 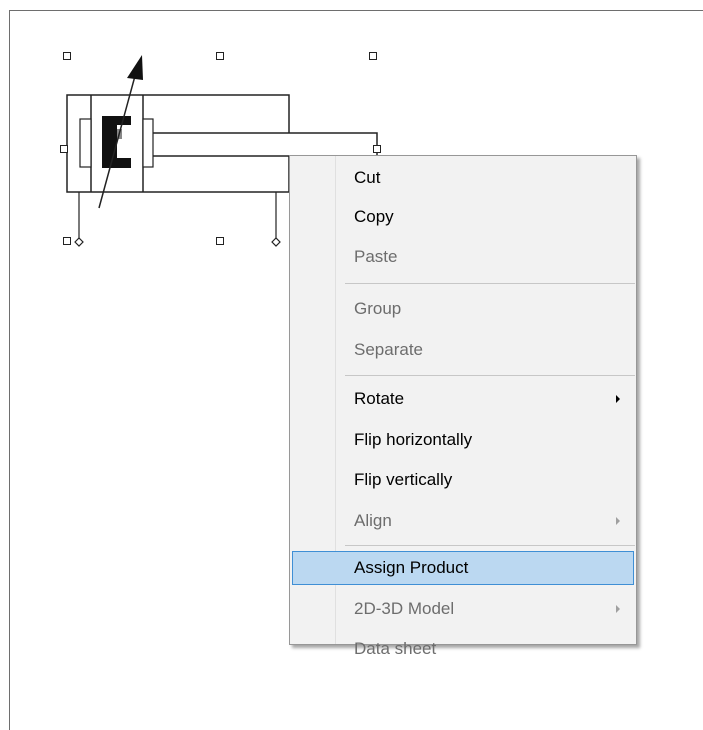 What do you see at coordinates (463, 350) in the screenshot?
I see `menu-item-separate: Separate` at bounding box center [463, 350].